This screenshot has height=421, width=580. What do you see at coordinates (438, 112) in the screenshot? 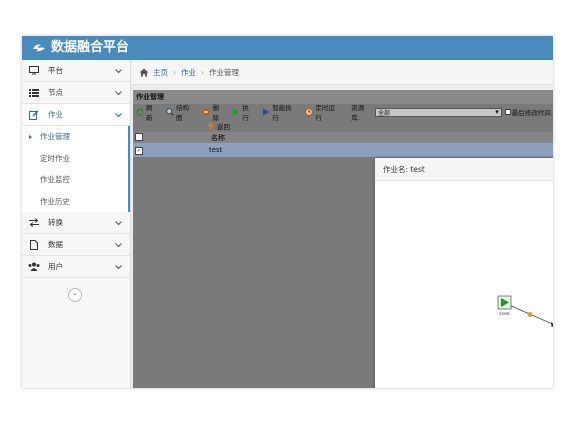
I see `repository-select: 全部` at bounding box center [438, 112].